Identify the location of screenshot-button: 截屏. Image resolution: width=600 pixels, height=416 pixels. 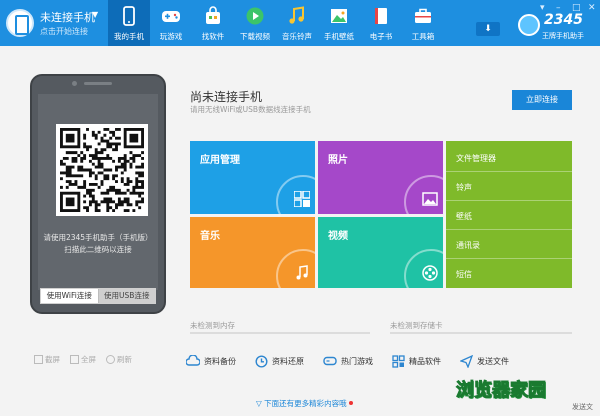
(47, 359).